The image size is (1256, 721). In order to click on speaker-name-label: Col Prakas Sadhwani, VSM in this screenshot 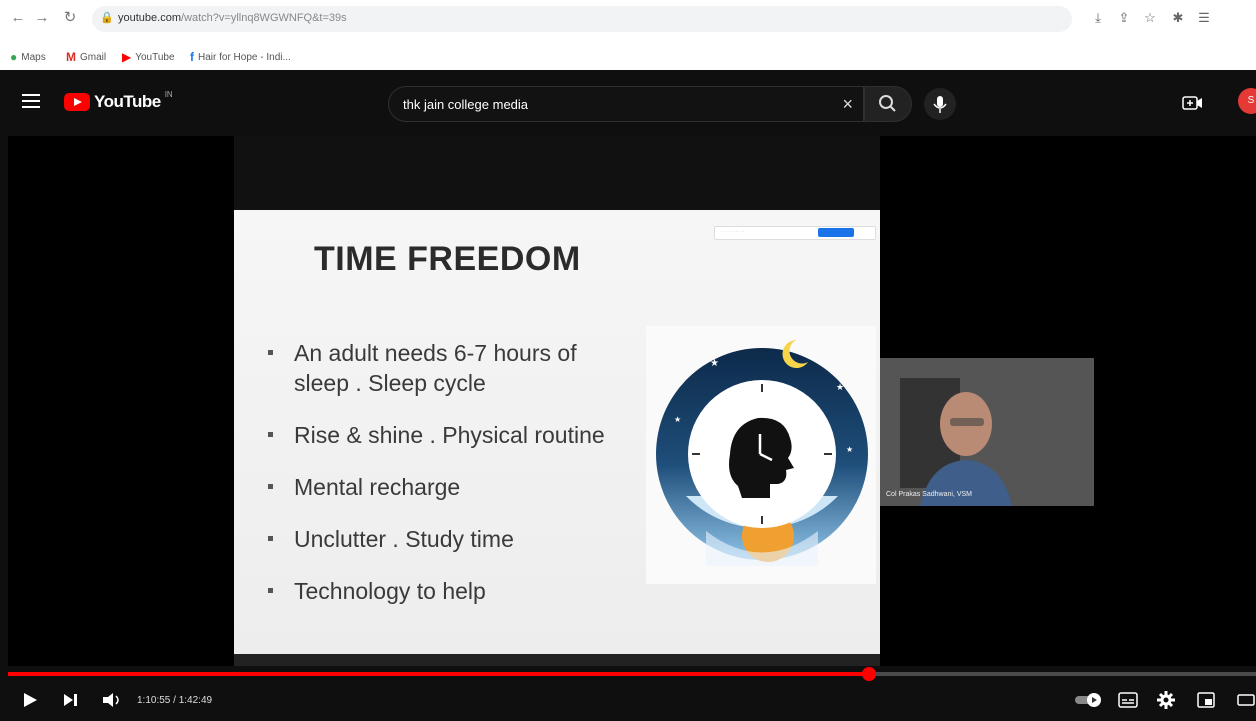, I will do `click(929, 494)`.